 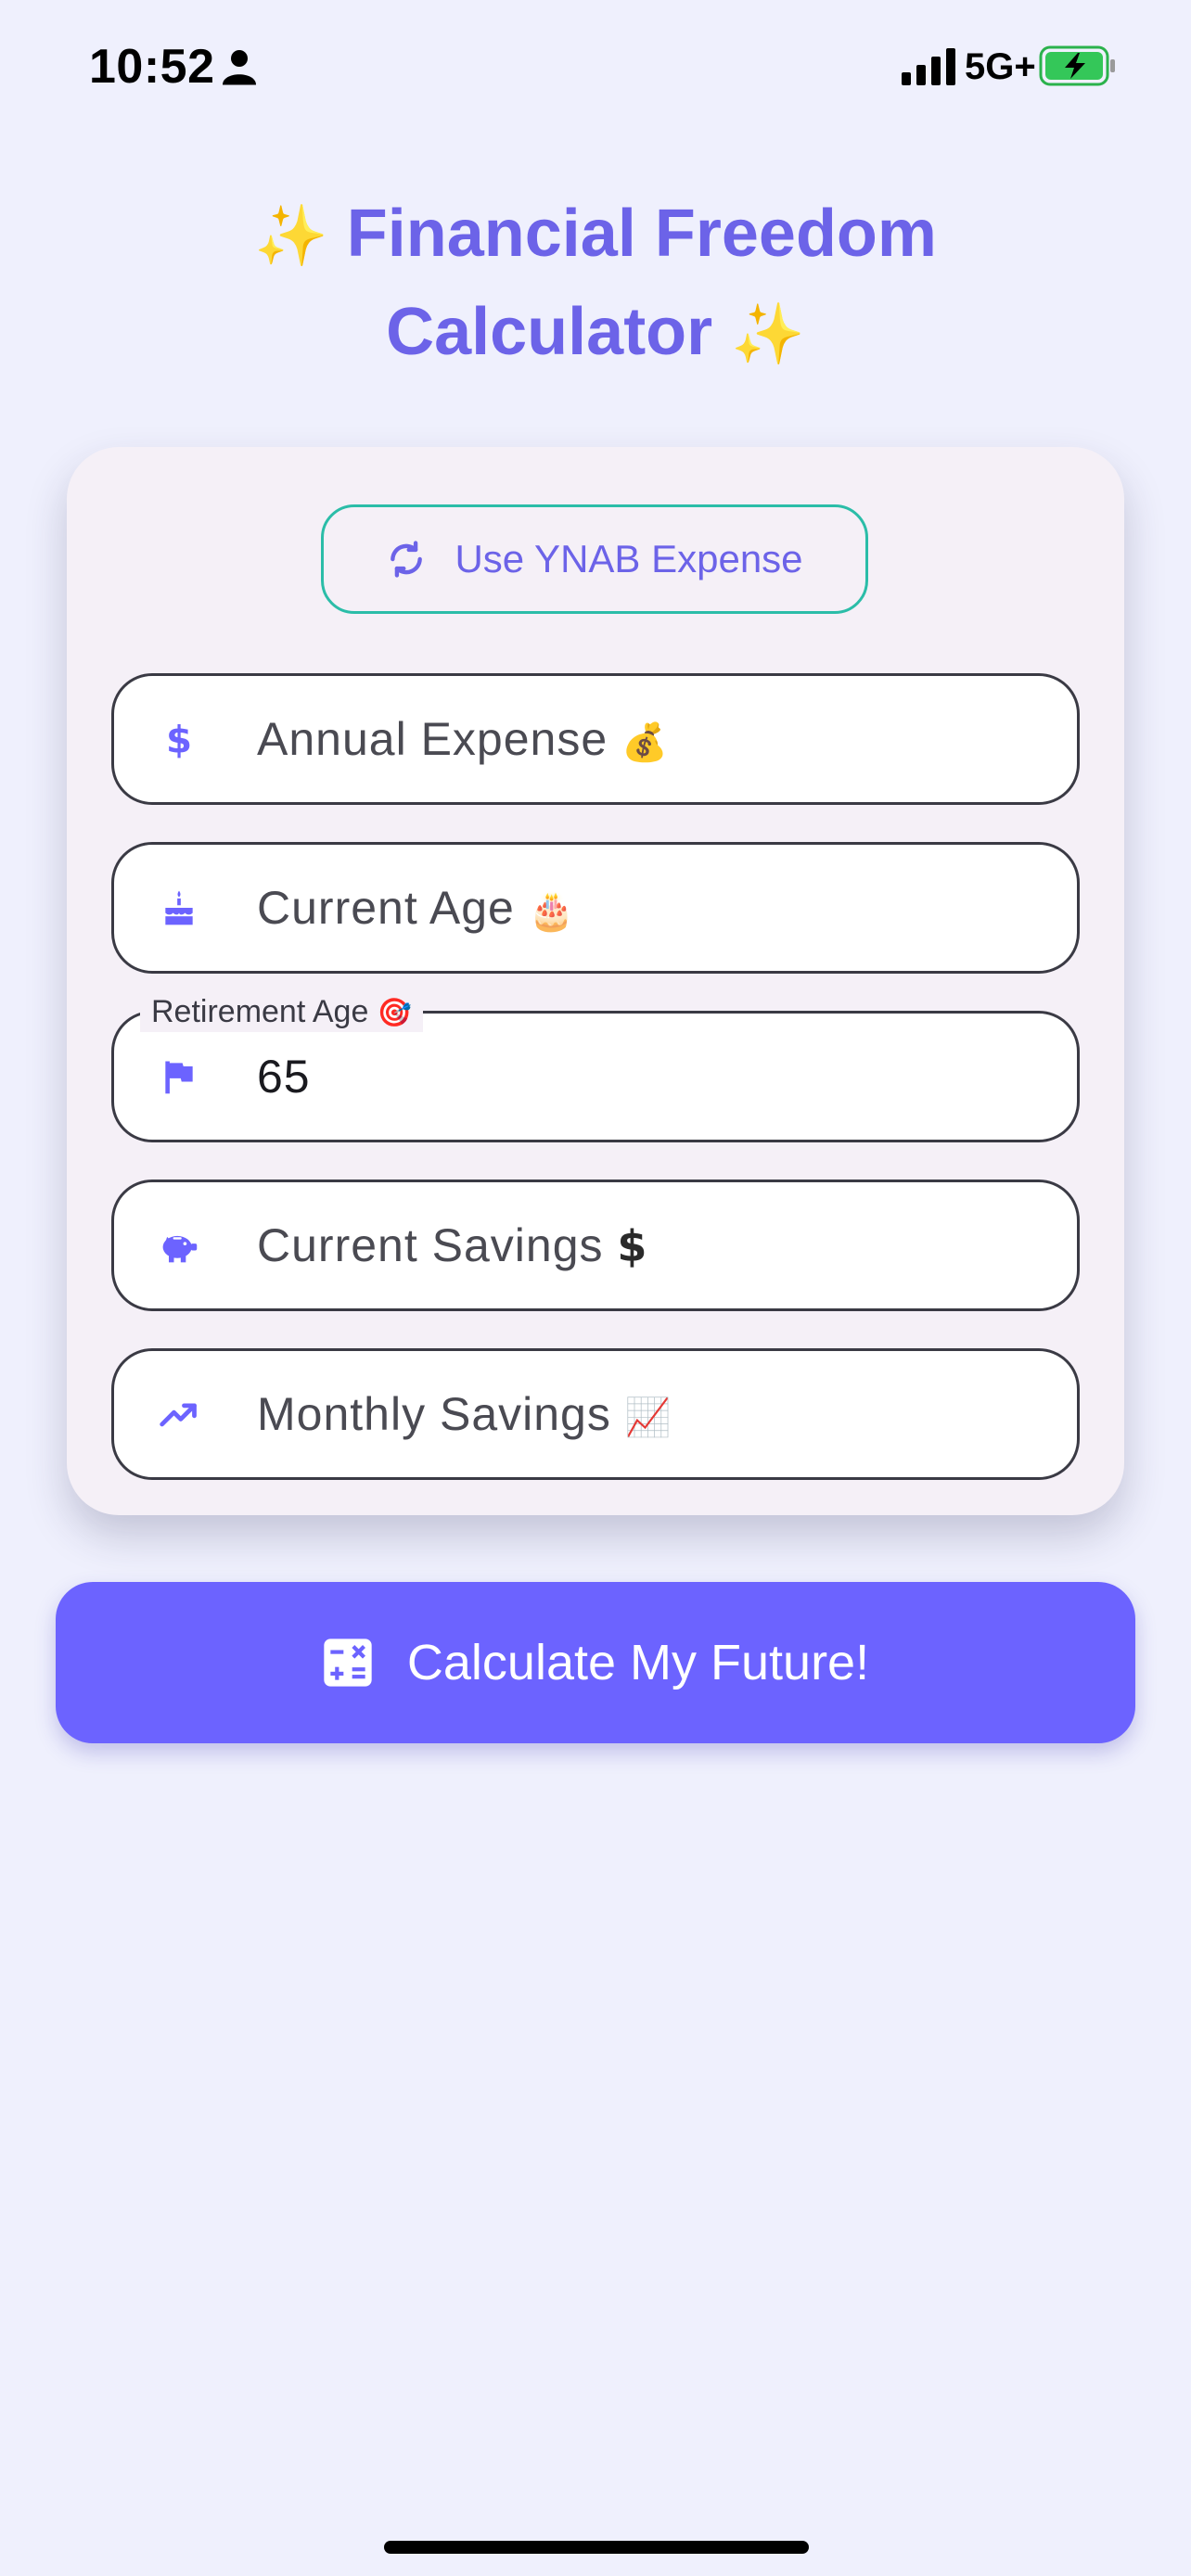 What do you see at coordinates (452, 1245) in the screenshot?
I see `current-savings-placeholder: Current Savings $` at bounding box center [452, 1245].